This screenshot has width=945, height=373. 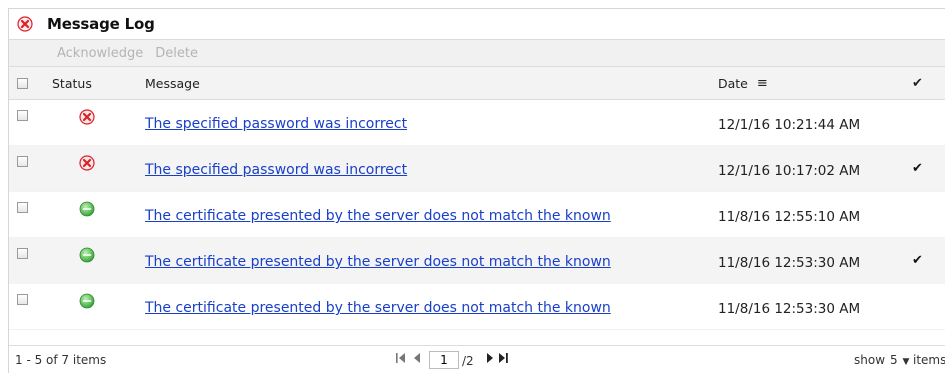 I want to click on prev-page-icon, so click(x=417, y=359).